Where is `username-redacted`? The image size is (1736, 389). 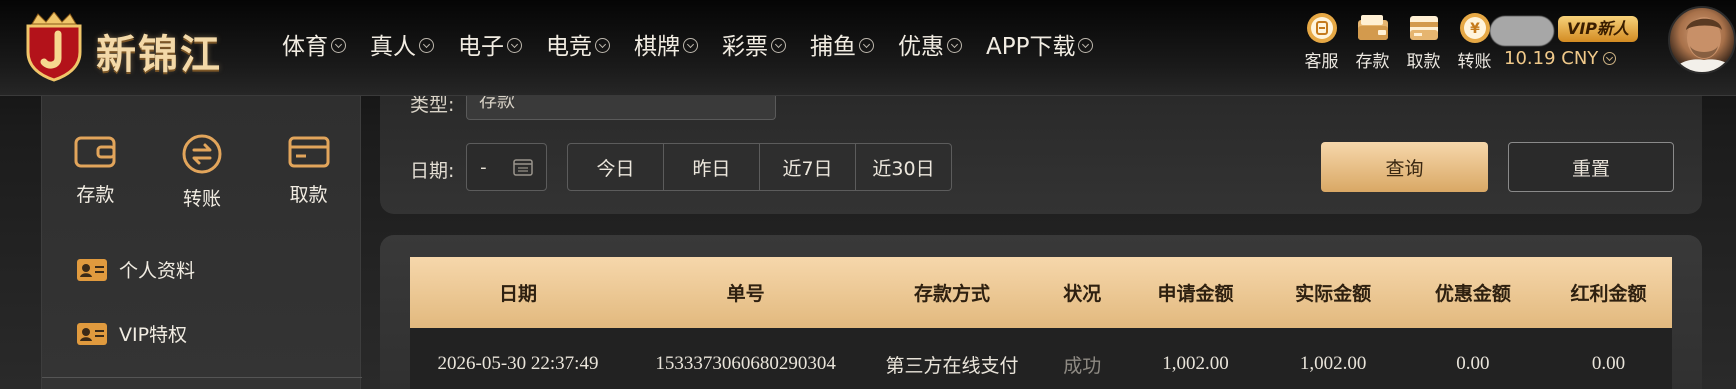
username-redacted is located at coordinates (1522, 31).